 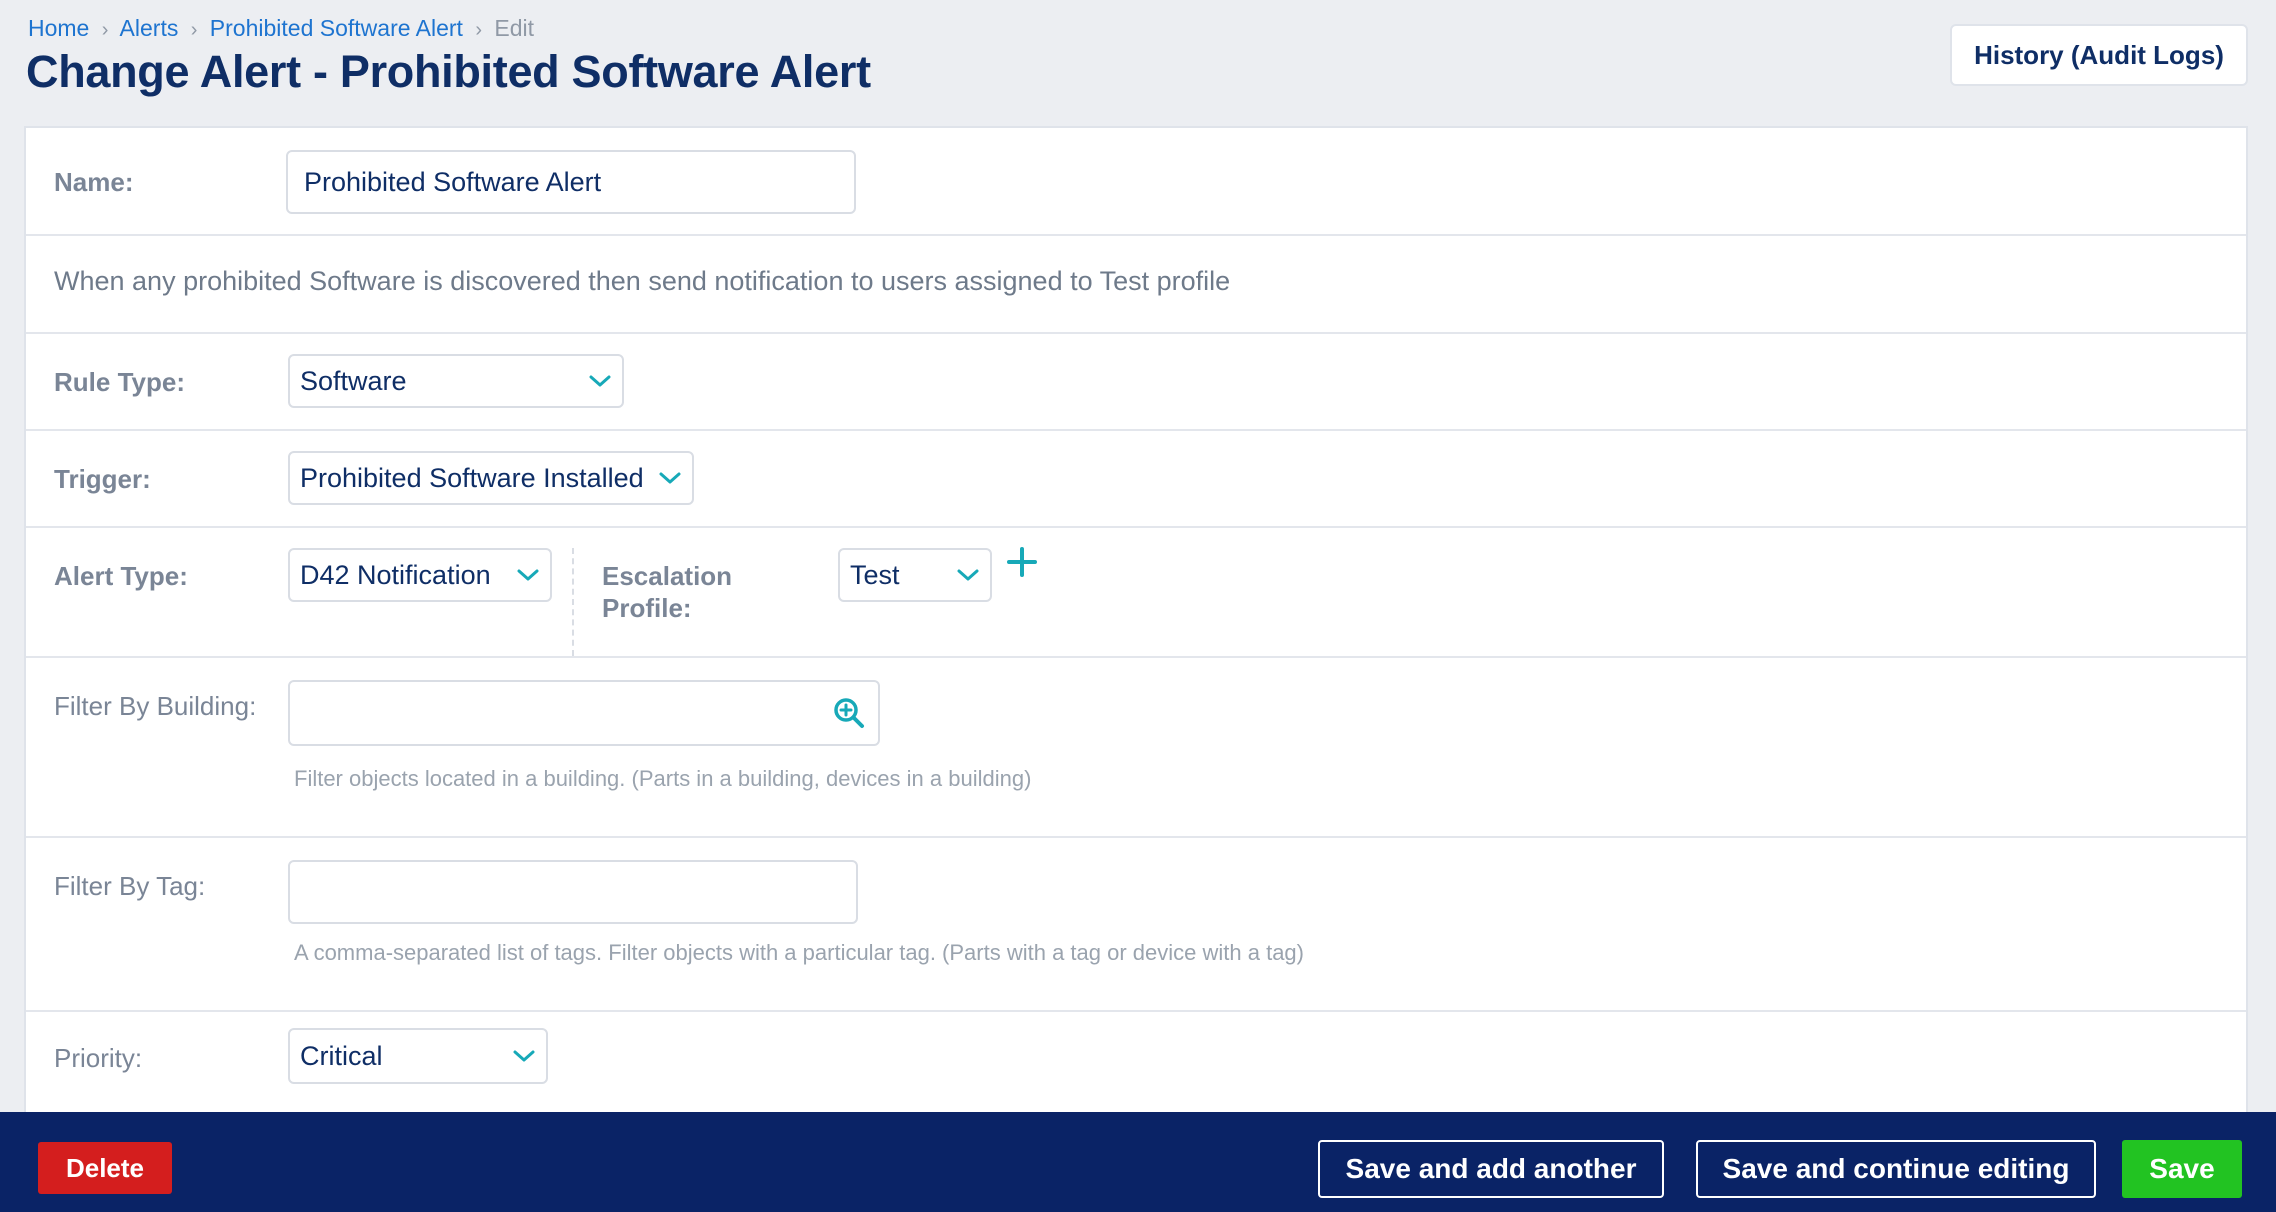 I want to click on save-and-add-another-button: Save and add another, so click(x=1491, y=1169).